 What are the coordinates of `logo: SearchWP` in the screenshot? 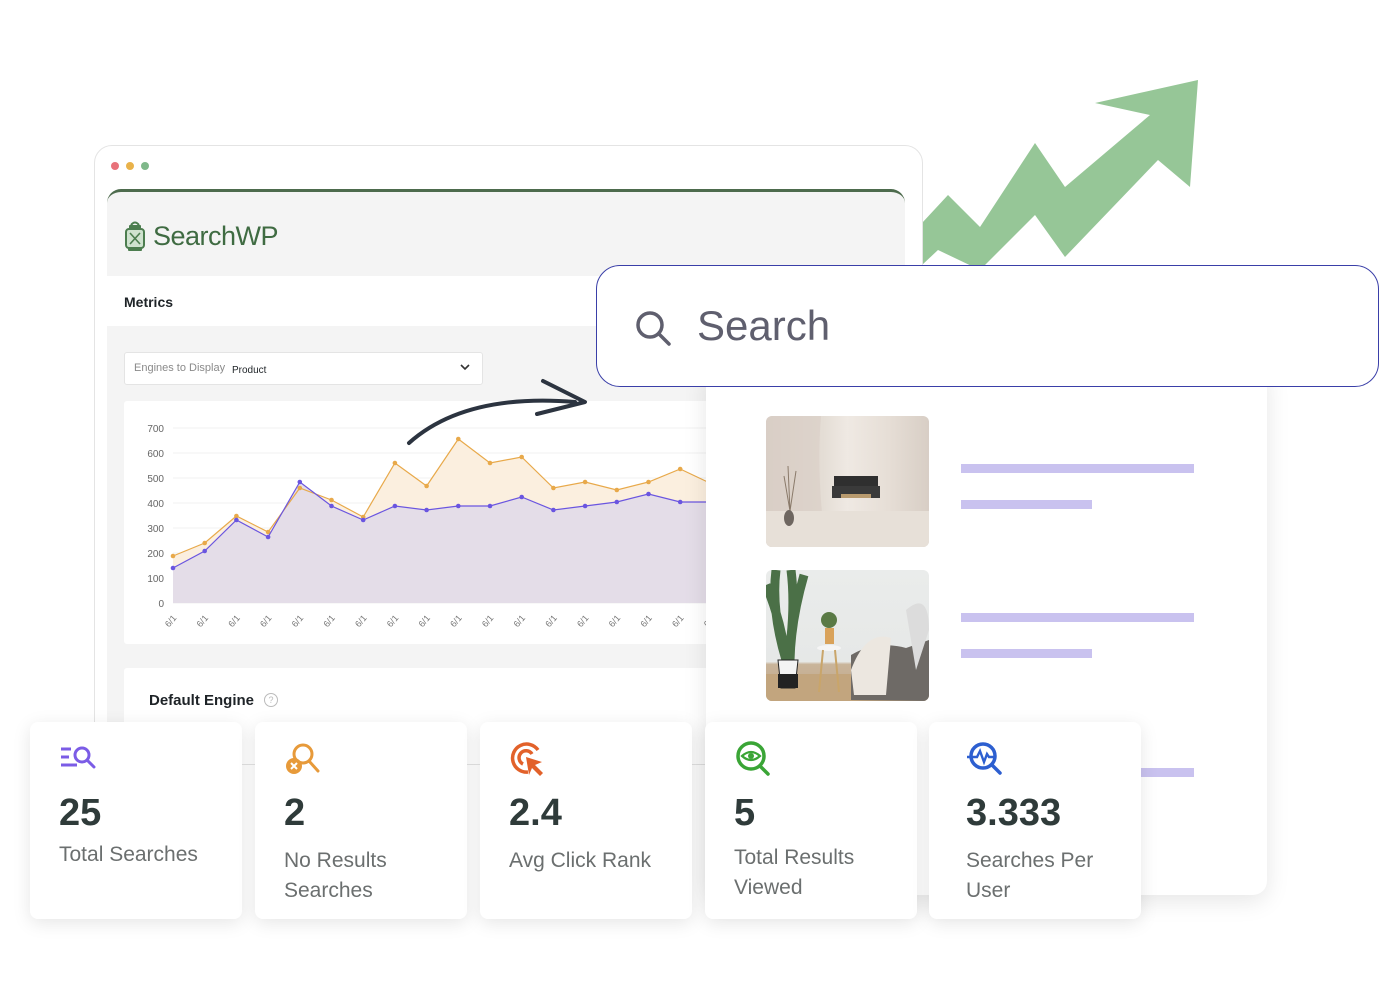 It's located at (201, 236).